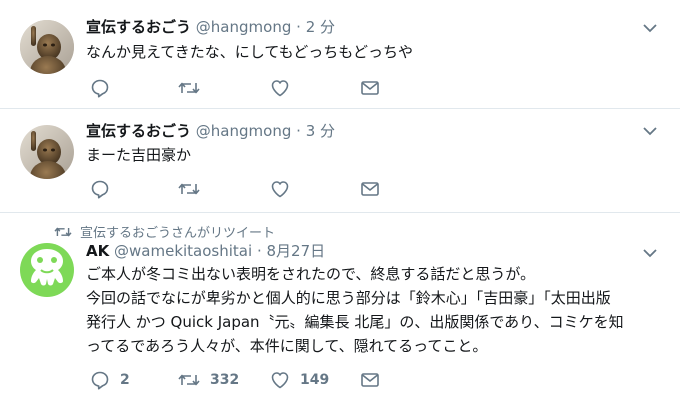  What do you see at coordinates (266, 380) in the screenshot?
I see `tweet-actions: 2 332 149` at bounding box center [266, 380].